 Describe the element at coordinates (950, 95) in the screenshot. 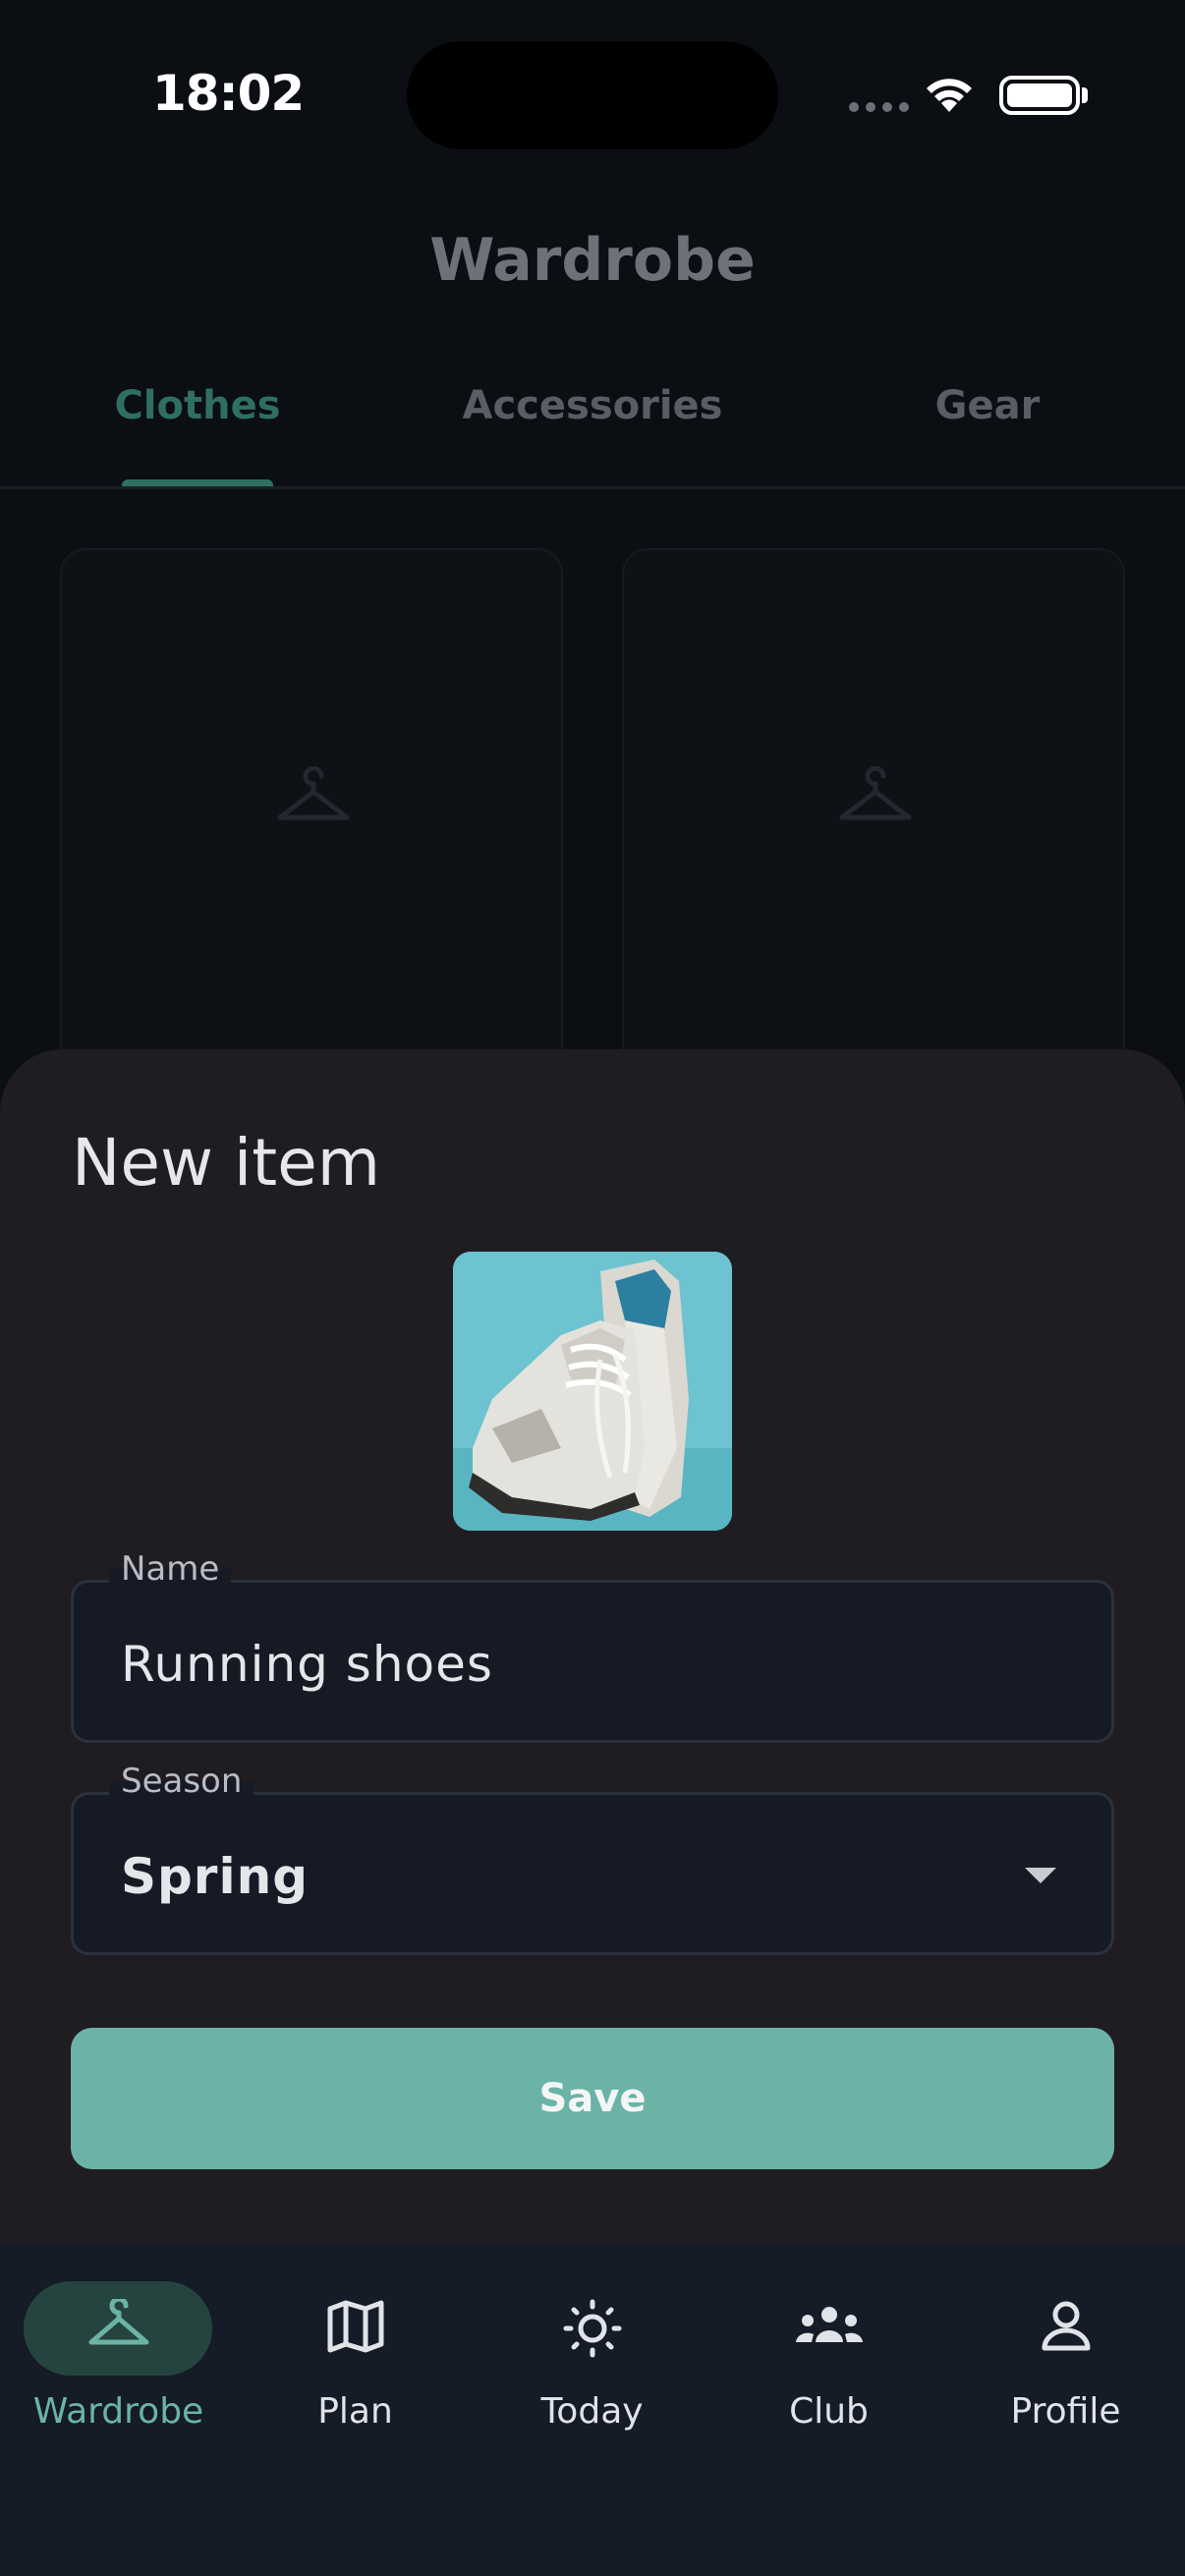

I see `wifi-icon` at that location.